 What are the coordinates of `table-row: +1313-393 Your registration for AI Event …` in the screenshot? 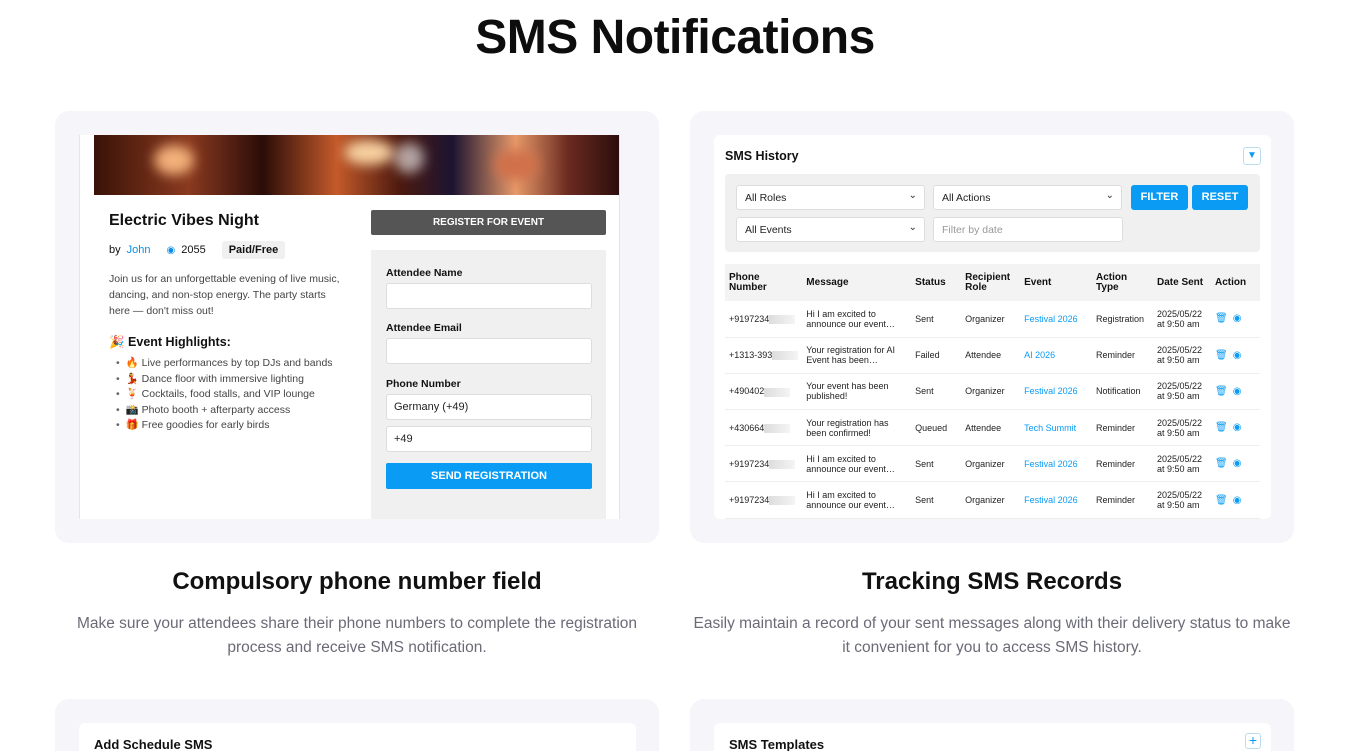 It's located at (992, 355).